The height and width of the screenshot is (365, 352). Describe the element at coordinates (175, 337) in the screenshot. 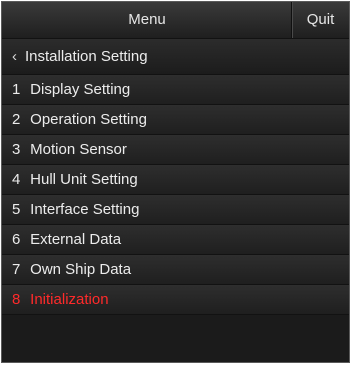

I see `menu-item-empty` at that location.